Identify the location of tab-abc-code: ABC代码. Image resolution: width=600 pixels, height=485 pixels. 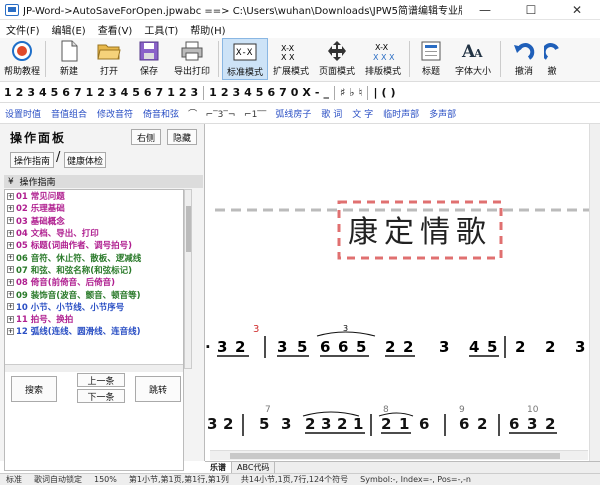
(254, 467).